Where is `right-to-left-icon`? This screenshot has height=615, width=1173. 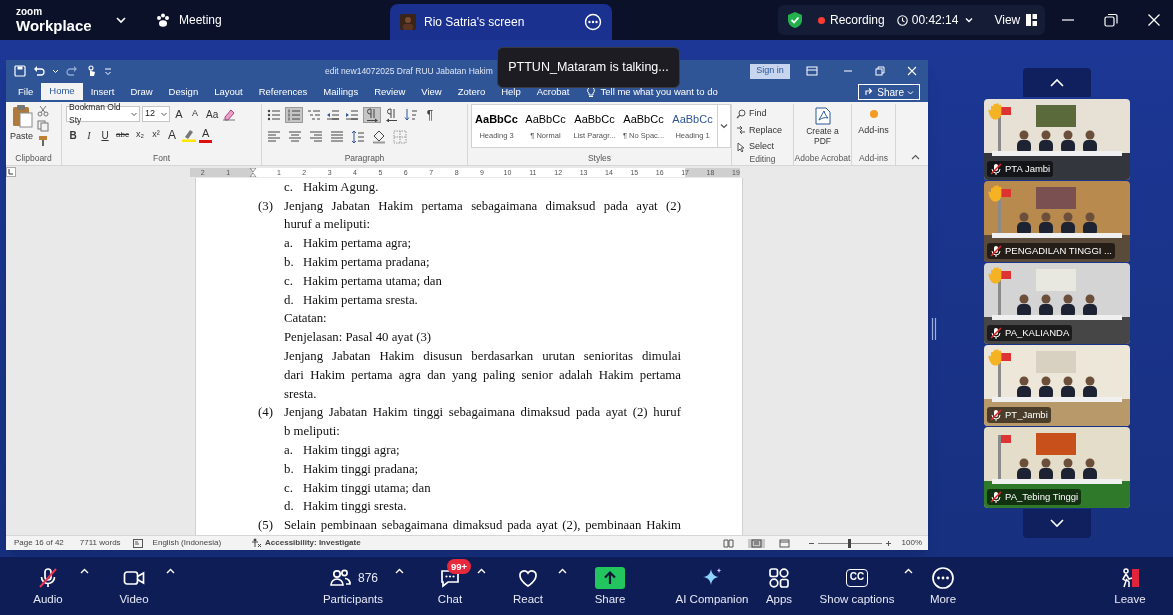 right-to-left-icon is located at coordinates (392, 115).